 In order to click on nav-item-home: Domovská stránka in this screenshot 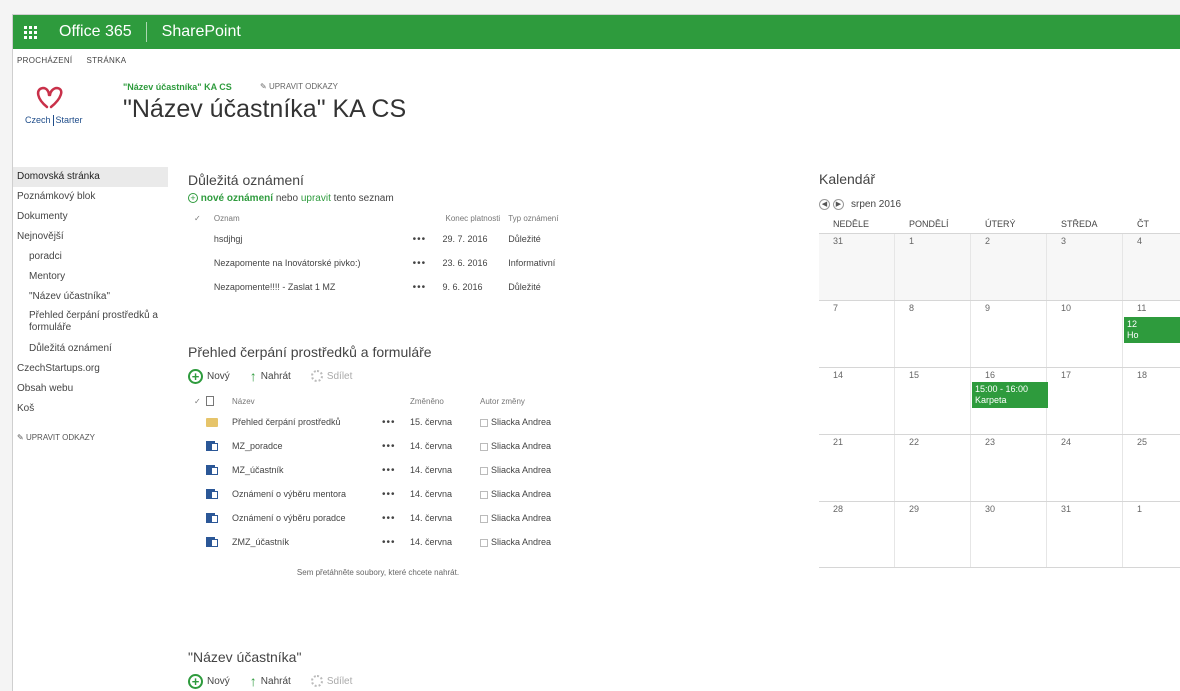, I will do `click(90, 177)`.